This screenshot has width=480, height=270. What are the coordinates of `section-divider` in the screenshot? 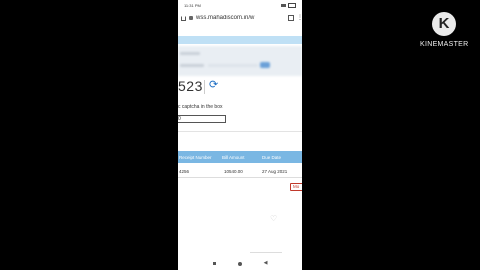 It's located at (240, 131).